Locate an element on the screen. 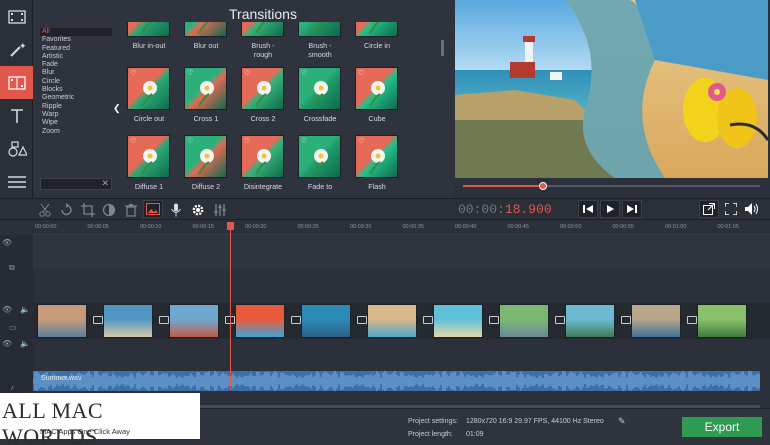  collapse-panel-icon: ❮ is located at coordinates (117, 108).